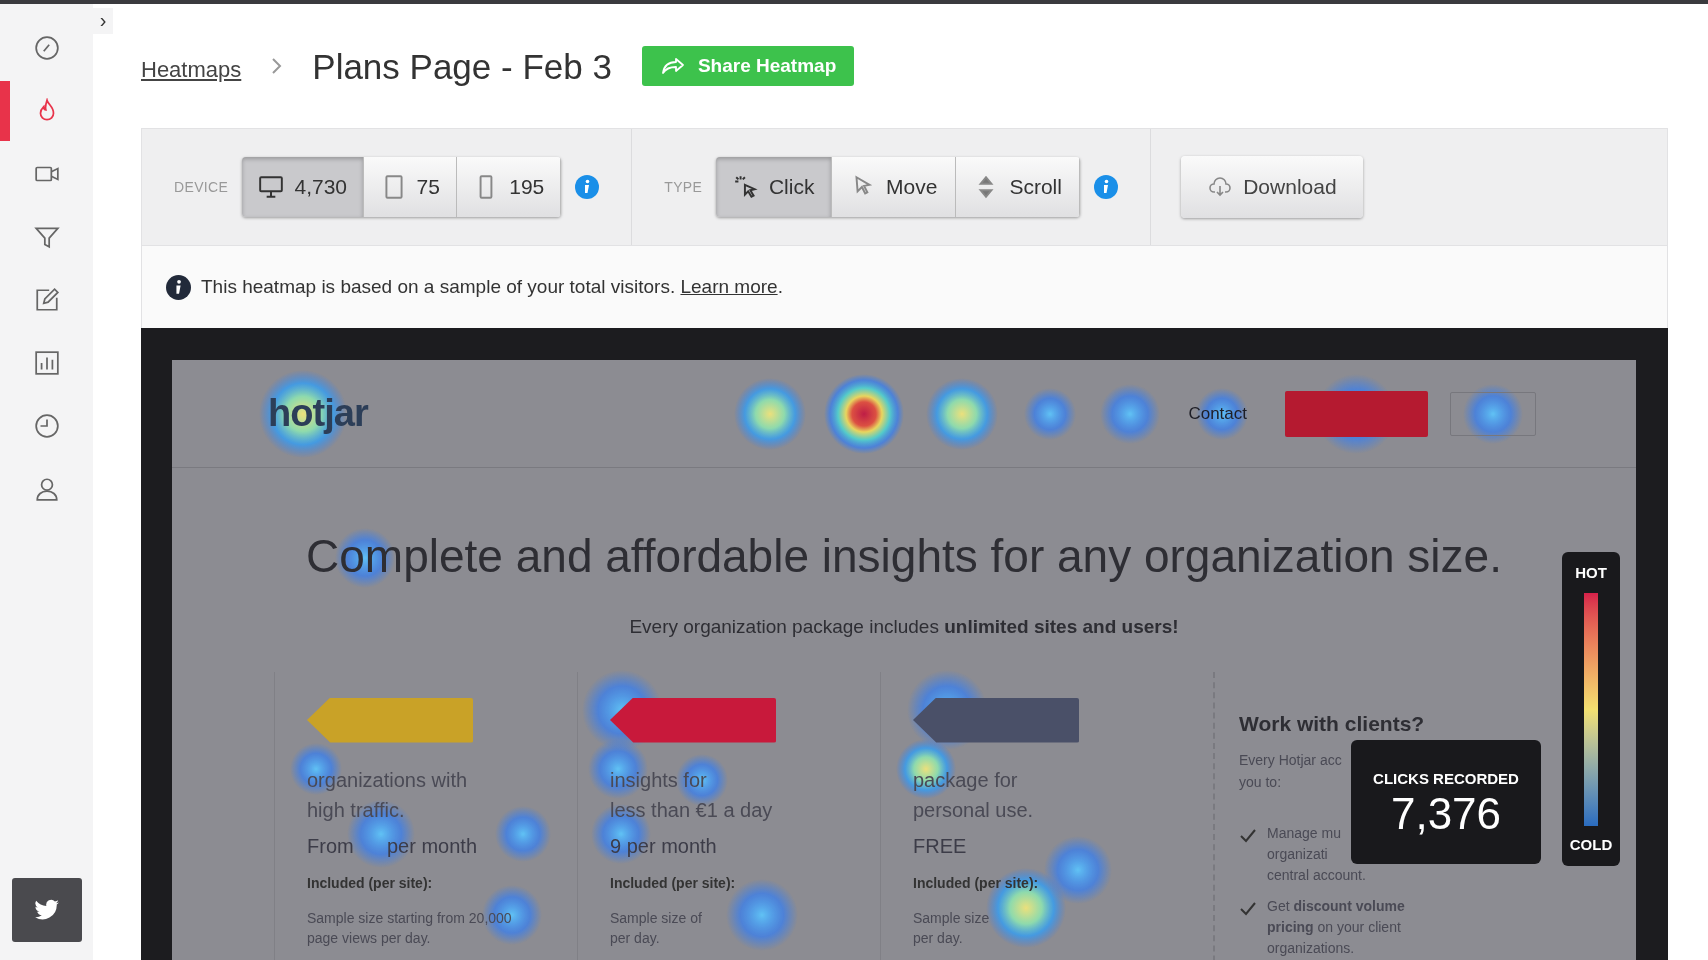 The width and height of the screenshot is (1708, 960). What do you see at coordinates (303, 187) in the screenshot?
I see `toggle-button: 4,730` at bounding box center [303, 187].